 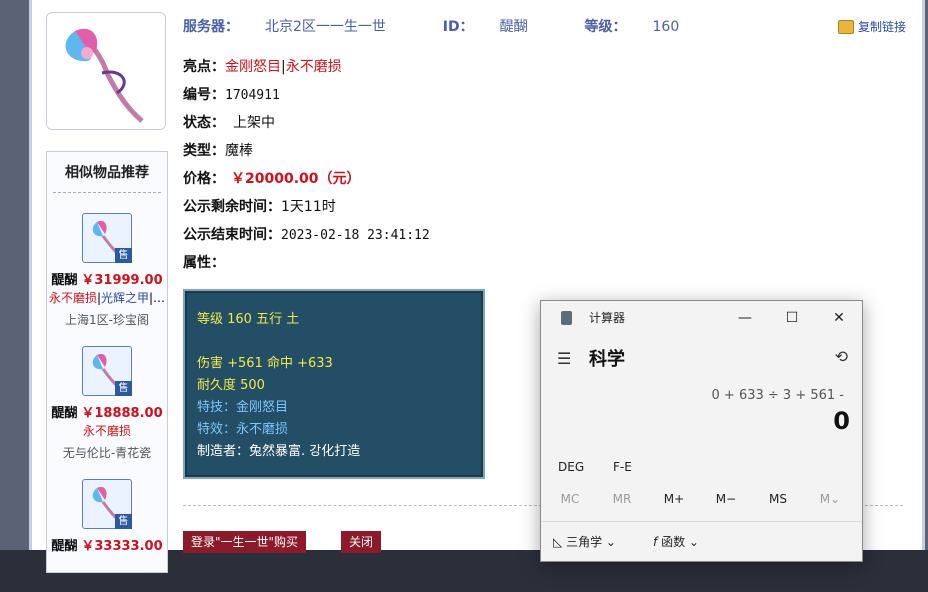 What do you see at coordinates (792, 318) in the screenshot?
I see `maximize-button: ☐` at bounding box center [792, 318].